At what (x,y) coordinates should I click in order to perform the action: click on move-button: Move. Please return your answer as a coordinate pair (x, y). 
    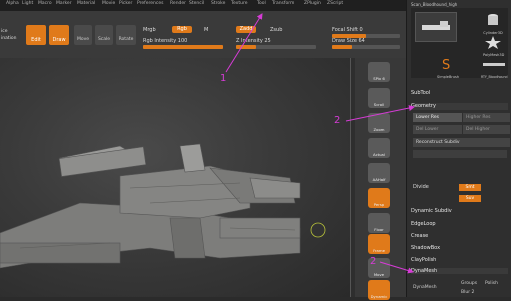
    Looking at the image, I should click on (83, 35).